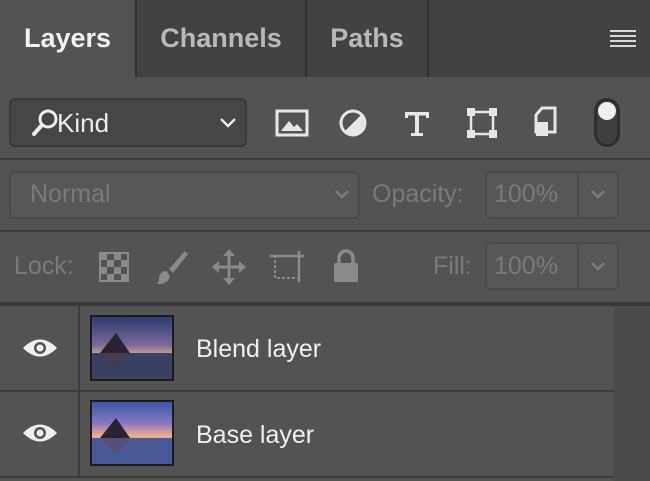 This screenshot has height=481, width=650. What do you see at coordinates (45, 122) in the screenshot?
I see `search-icon` at bounding box center [45, 122].